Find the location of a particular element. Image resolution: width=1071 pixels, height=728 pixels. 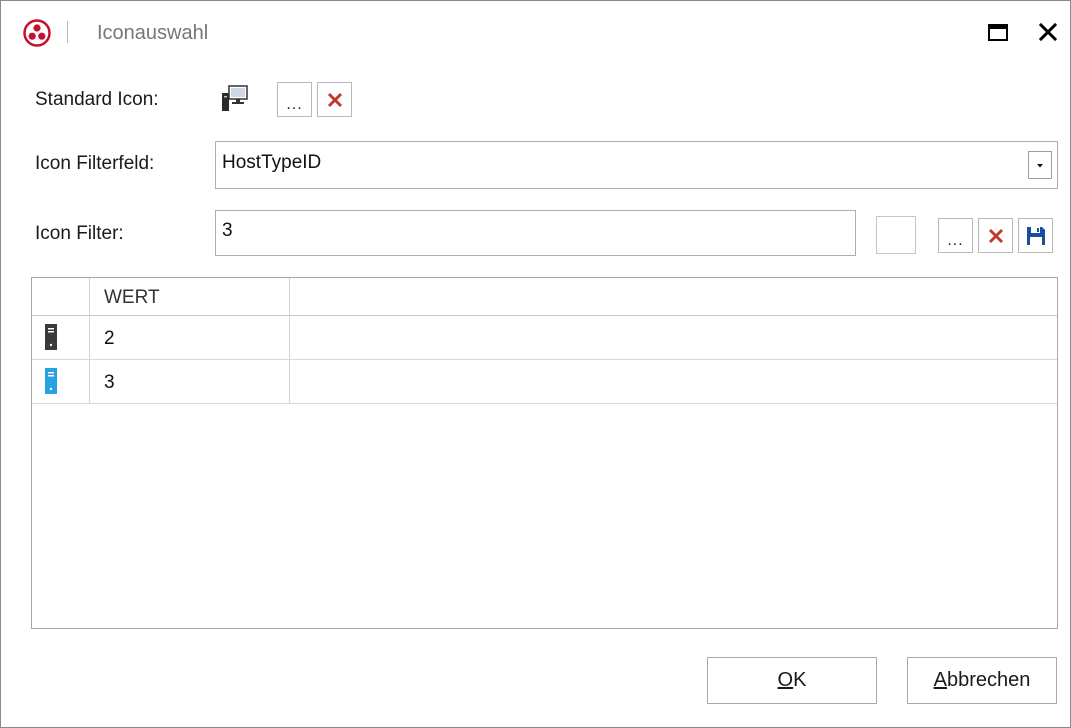

cancel-button: Abbrechen is located at coordinates (982, 680).